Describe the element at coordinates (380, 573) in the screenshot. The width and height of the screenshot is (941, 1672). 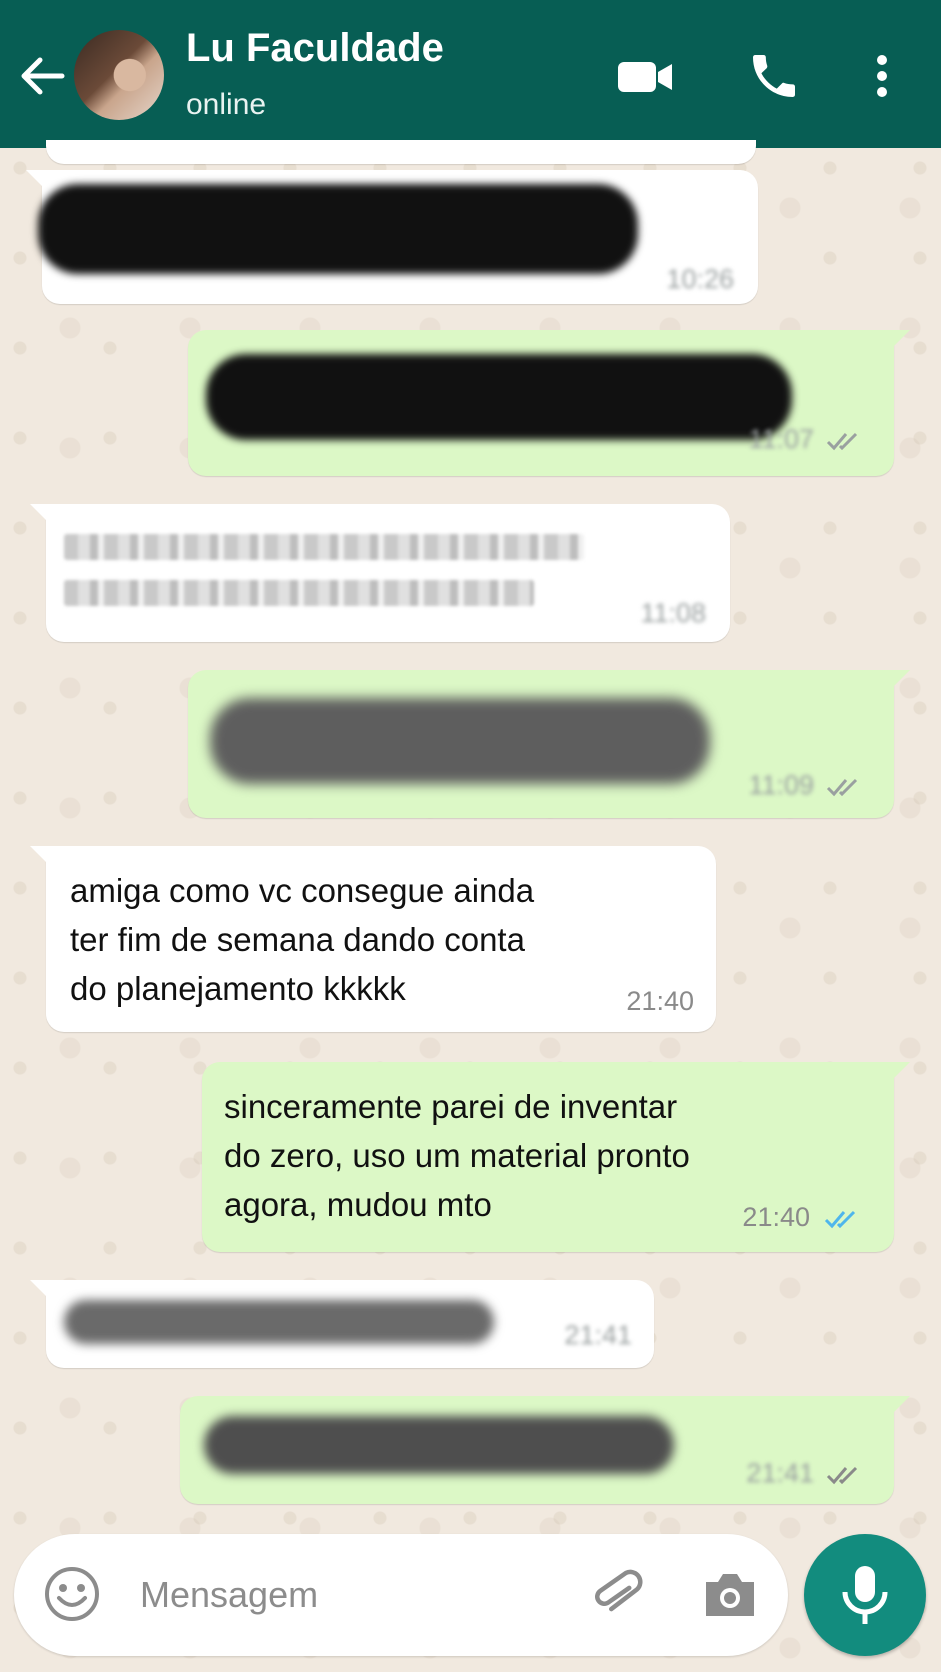
I see `message-bubble-incoming: 11:08` at that location.